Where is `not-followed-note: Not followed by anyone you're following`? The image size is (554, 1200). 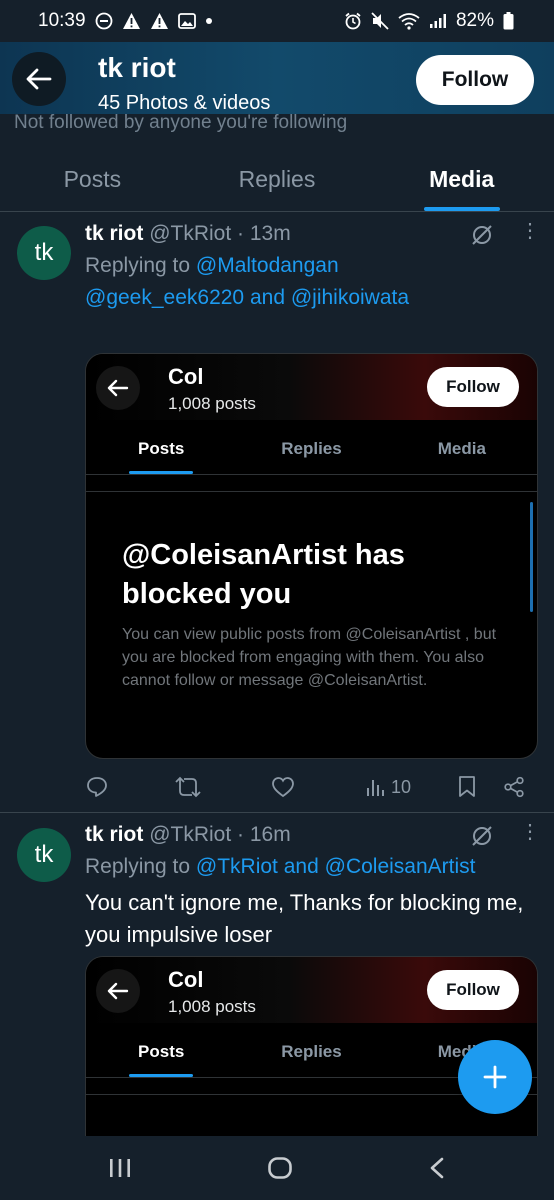 not-followed-note: Not followed by anyone you're following is located at coordinates (180, 122).